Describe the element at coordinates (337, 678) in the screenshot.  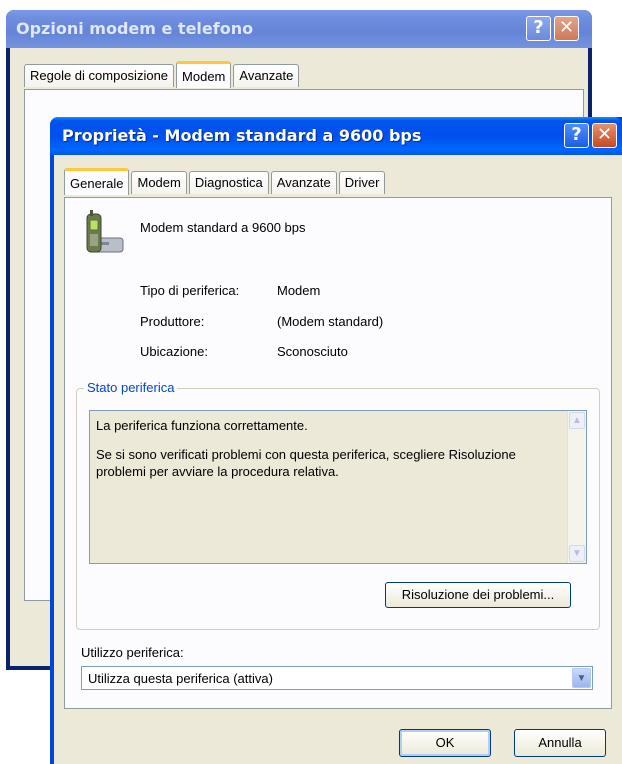
I see `device-usage-select: Utilizza questa periferica (attiva) ▼` at that location.